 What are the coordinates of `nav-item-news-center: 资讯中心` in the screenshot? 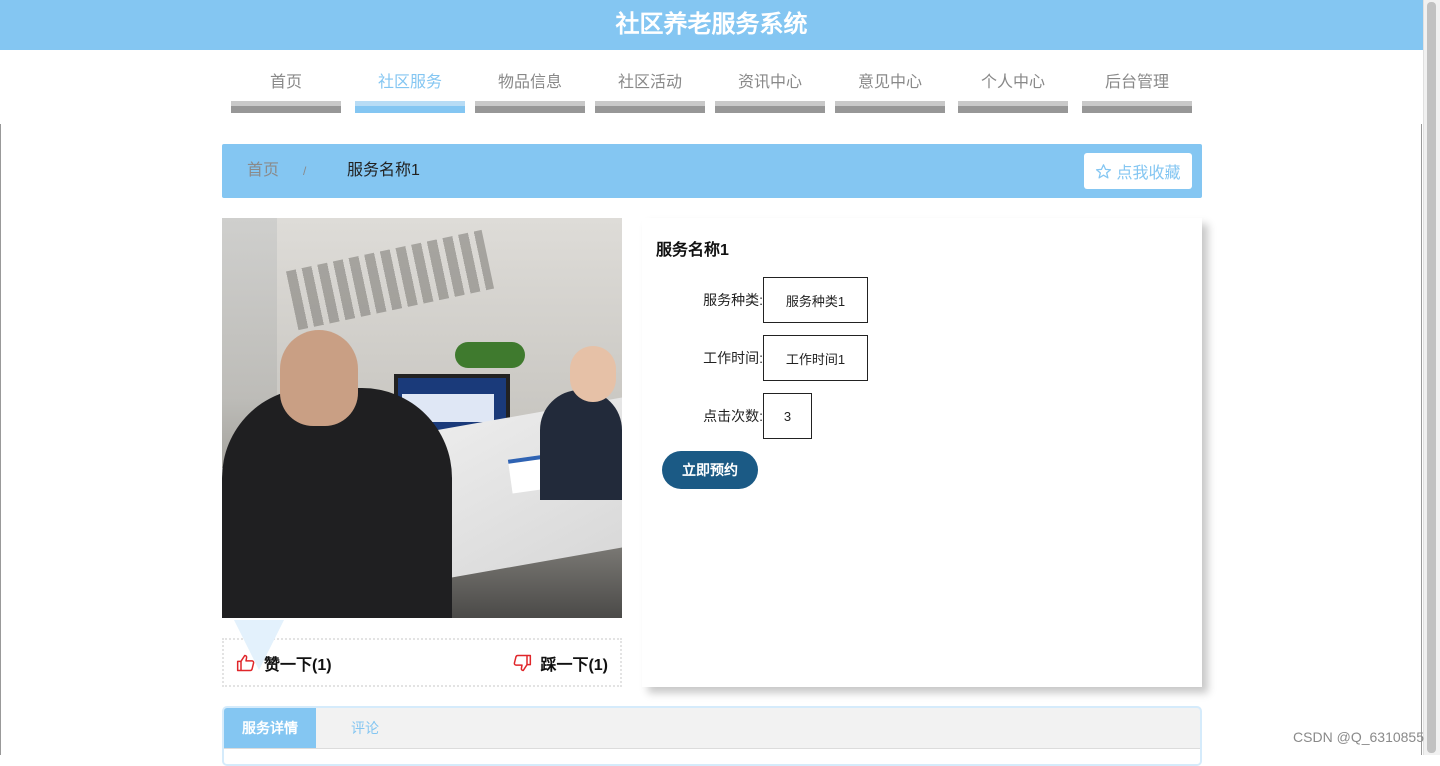 It's located at (770, 88).